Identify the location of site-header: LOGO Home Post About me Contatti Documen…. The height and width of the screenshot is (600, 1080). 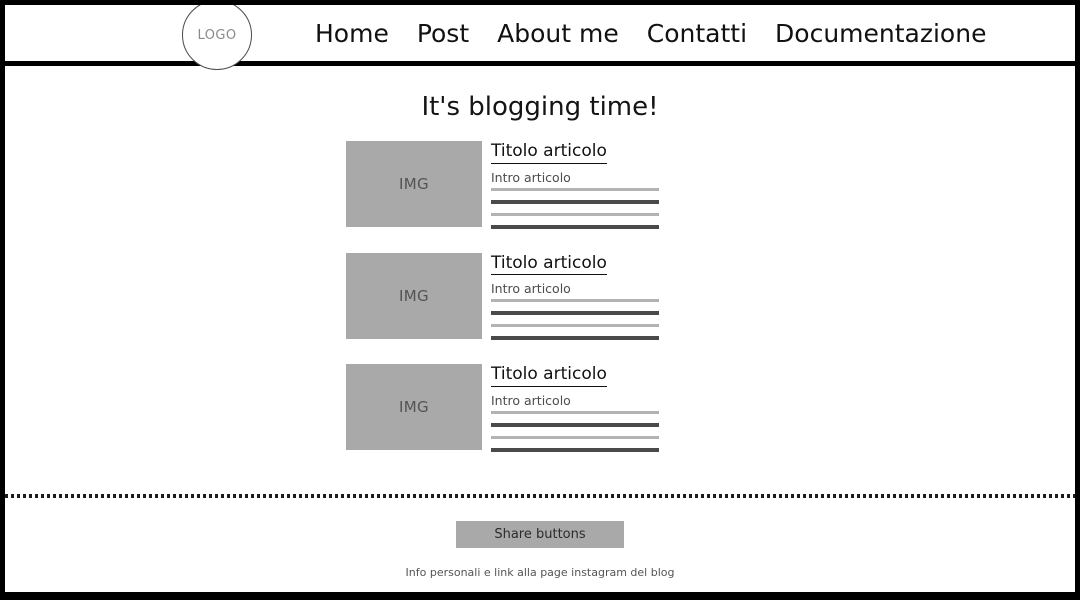
(540, 37).